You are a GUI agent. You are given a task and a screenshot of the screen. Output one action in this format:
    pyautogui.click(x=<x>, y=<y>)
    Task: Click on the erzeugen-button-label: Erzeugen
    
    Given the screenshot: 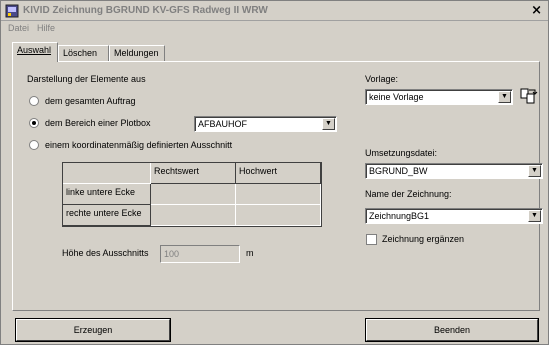 What is the action you would take?
    pyautogui.click(x=93, y=330)
    